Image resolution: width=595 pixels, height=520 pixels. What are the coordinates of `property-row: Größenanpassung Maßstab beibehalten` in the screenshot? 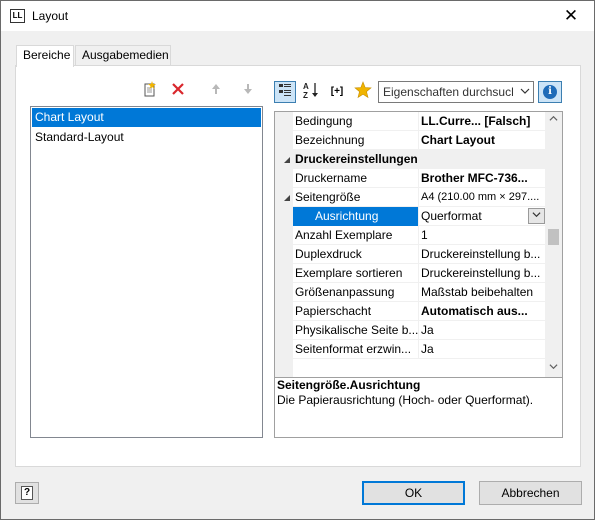 It's located at (410, 292).